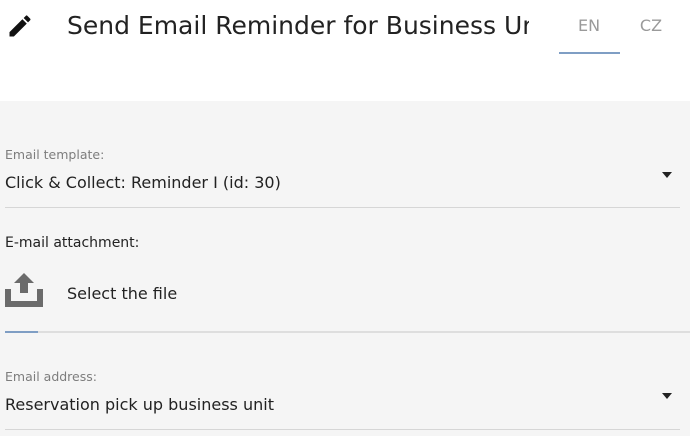 The image size is (690, 436). Describe the element at coordinates (21, 332) in the screenshot. I see `attachment-indicator` at that location.